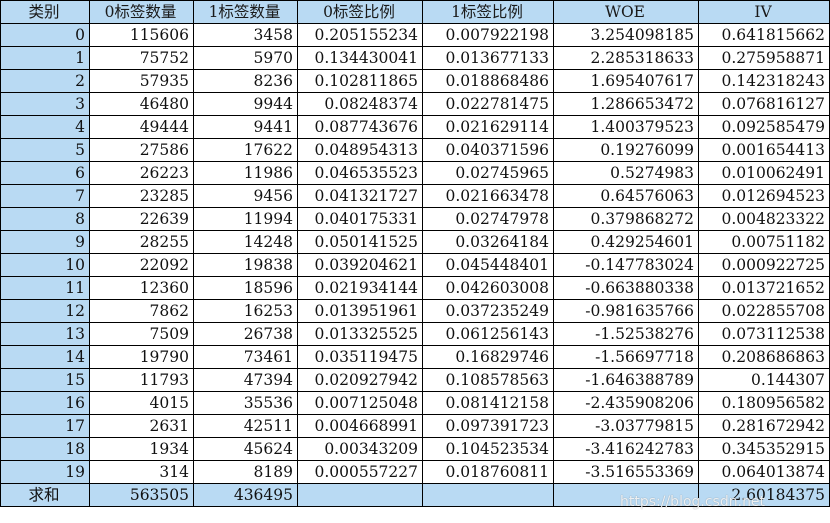 The height and width of the screenshot is (523, 830). Describe the element at coordinates (45, 81) in the screenshot. I see `category-cell: 2` at that location.